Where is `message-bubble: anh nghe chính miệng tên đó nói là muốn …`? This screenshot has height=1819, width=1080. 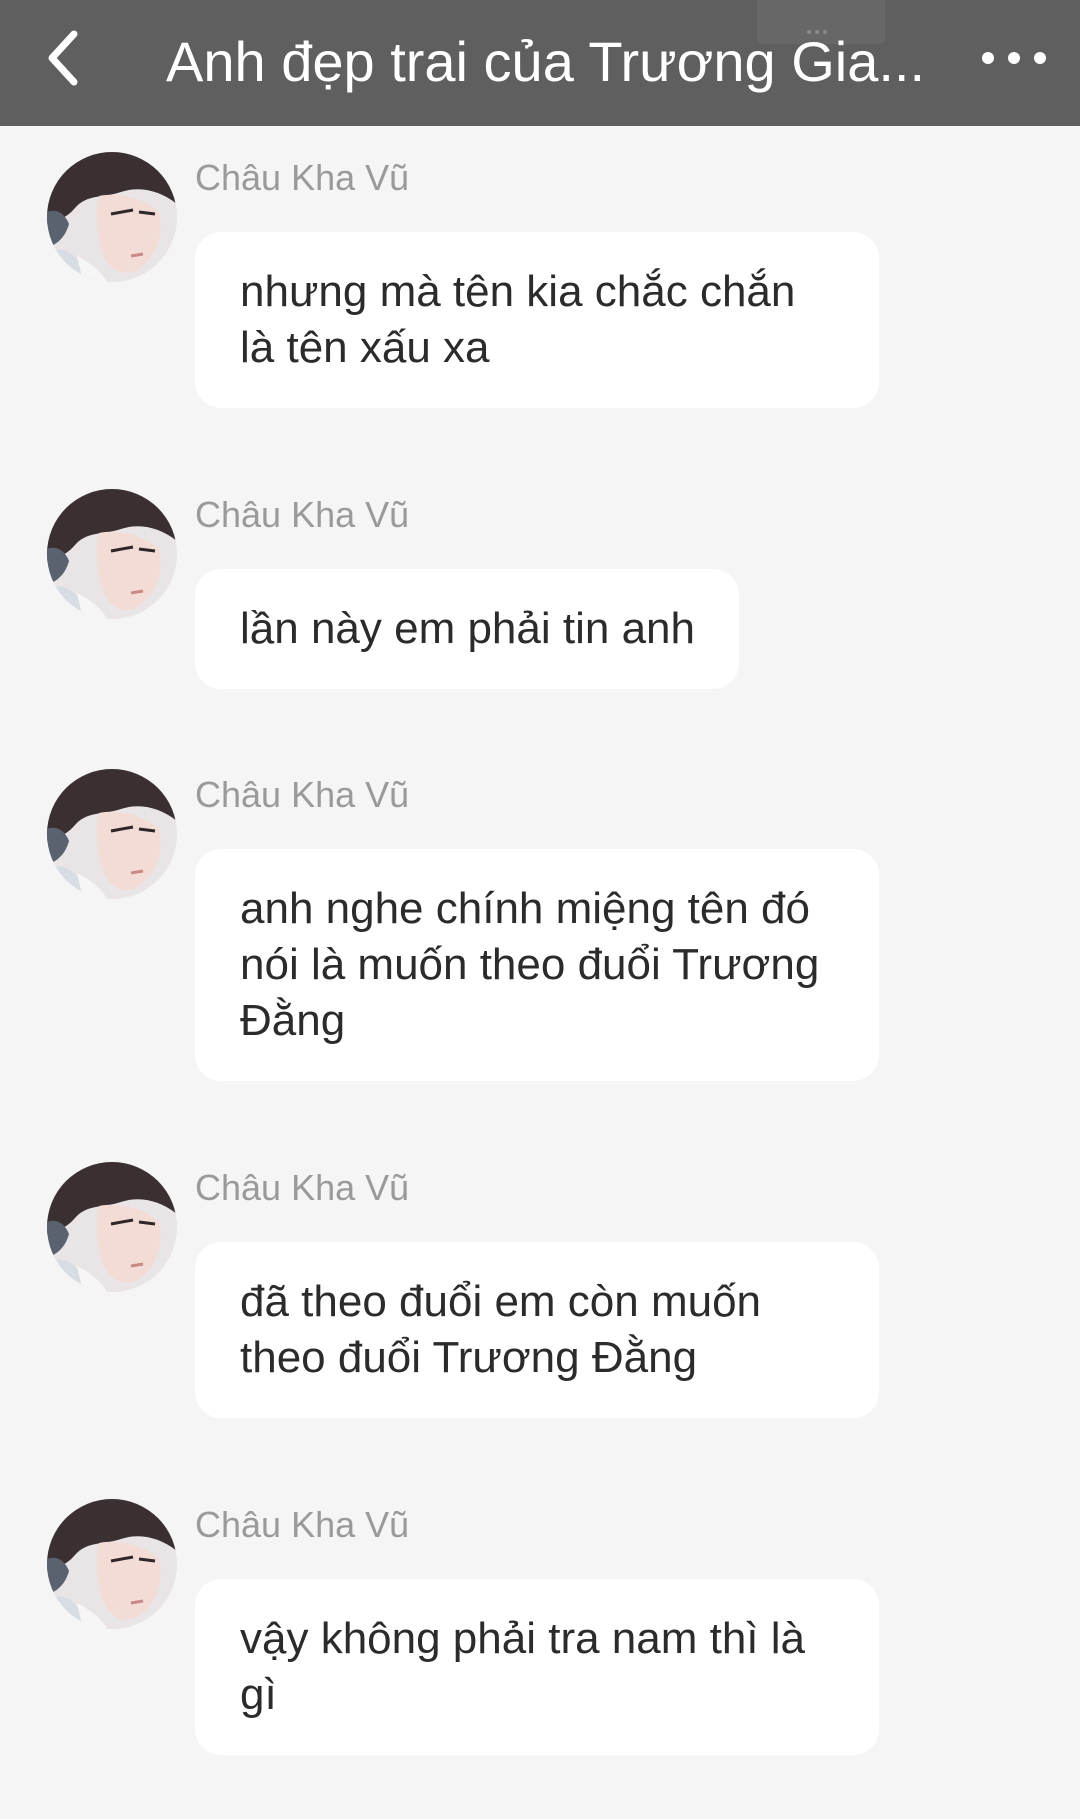
message-bubble: anh nghe chính miệng tên đó nói là muốn … is located at coordinates (537, 965).